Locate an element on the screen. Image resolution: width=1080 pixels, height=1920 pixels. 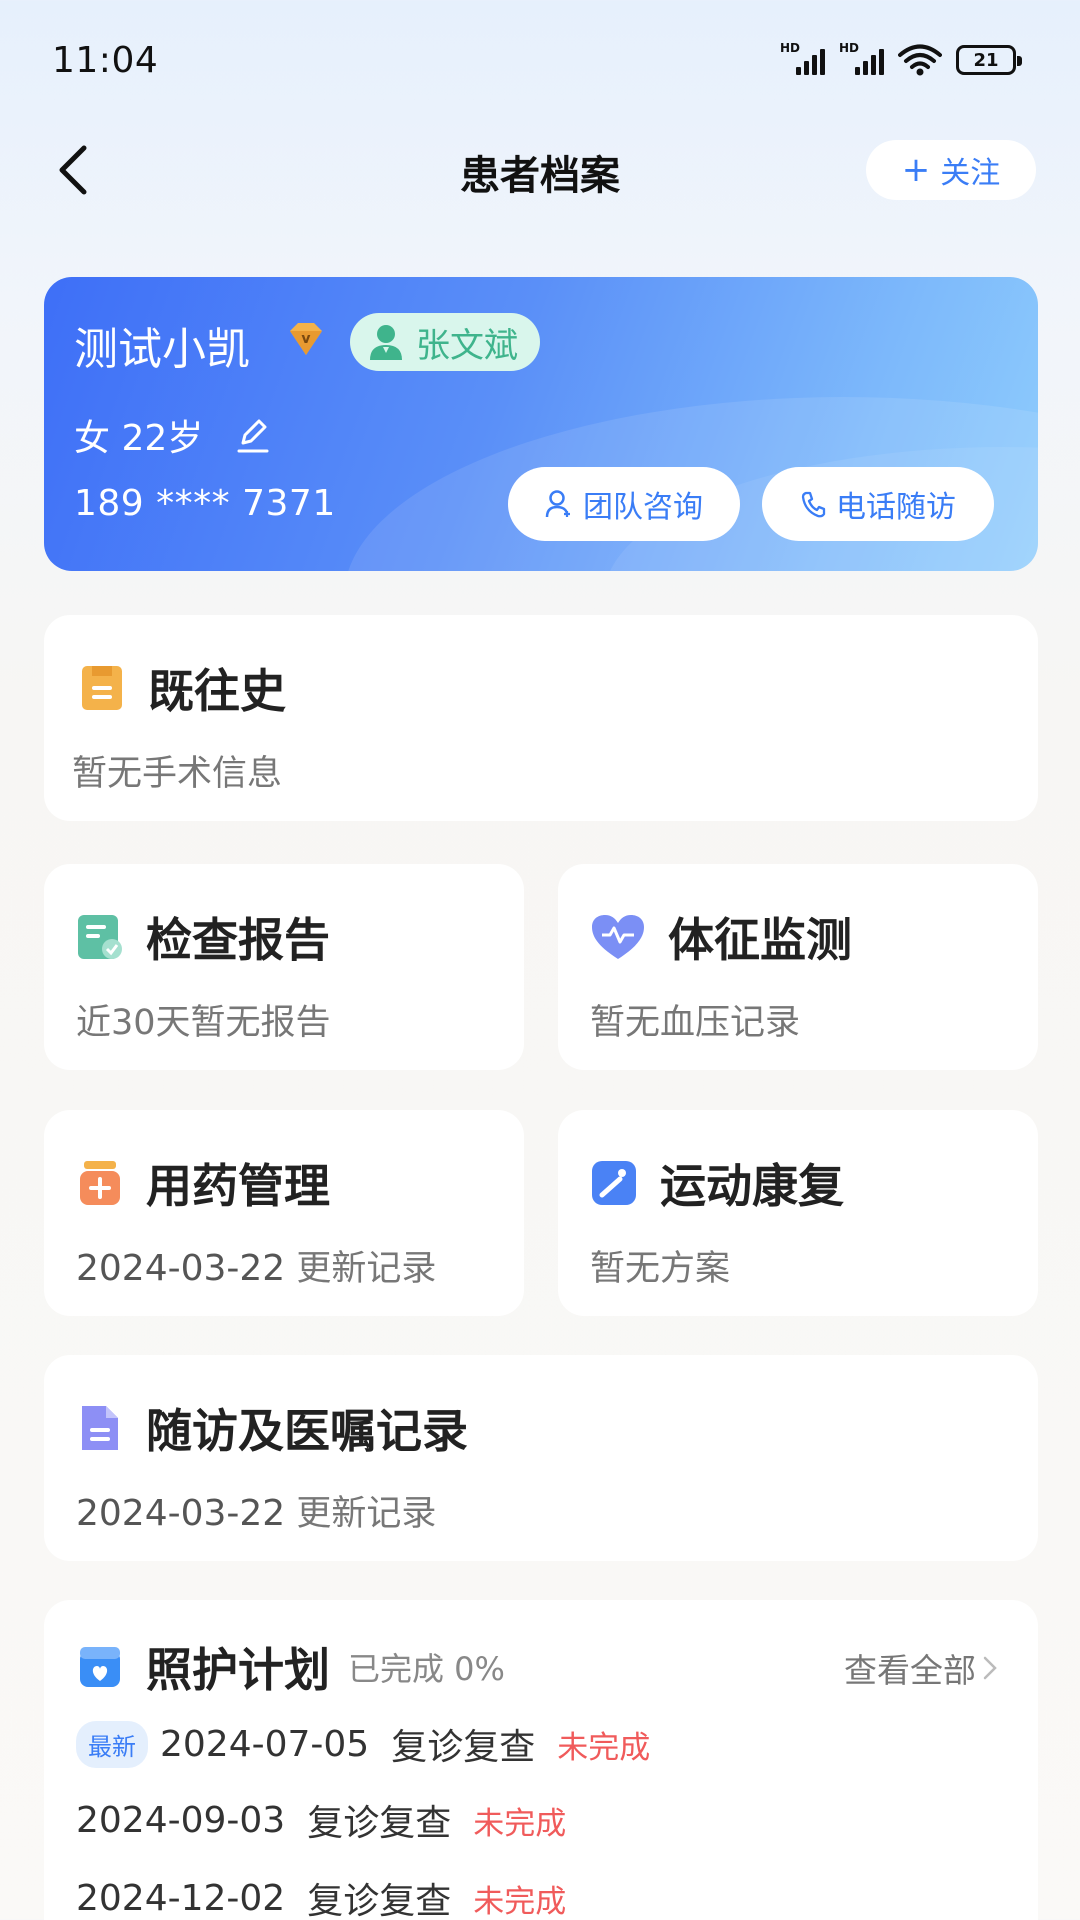
rehab-icon is located at coordinates (614, 1183).